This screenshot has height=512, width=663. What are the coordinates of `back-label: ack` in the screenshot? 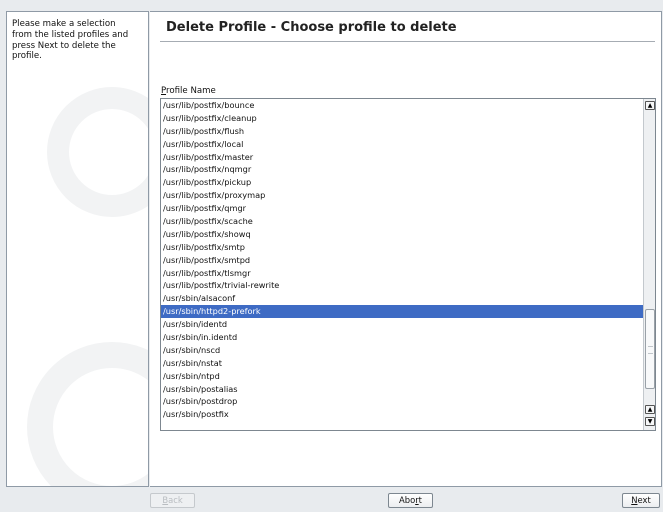 It's located at (175, 500).